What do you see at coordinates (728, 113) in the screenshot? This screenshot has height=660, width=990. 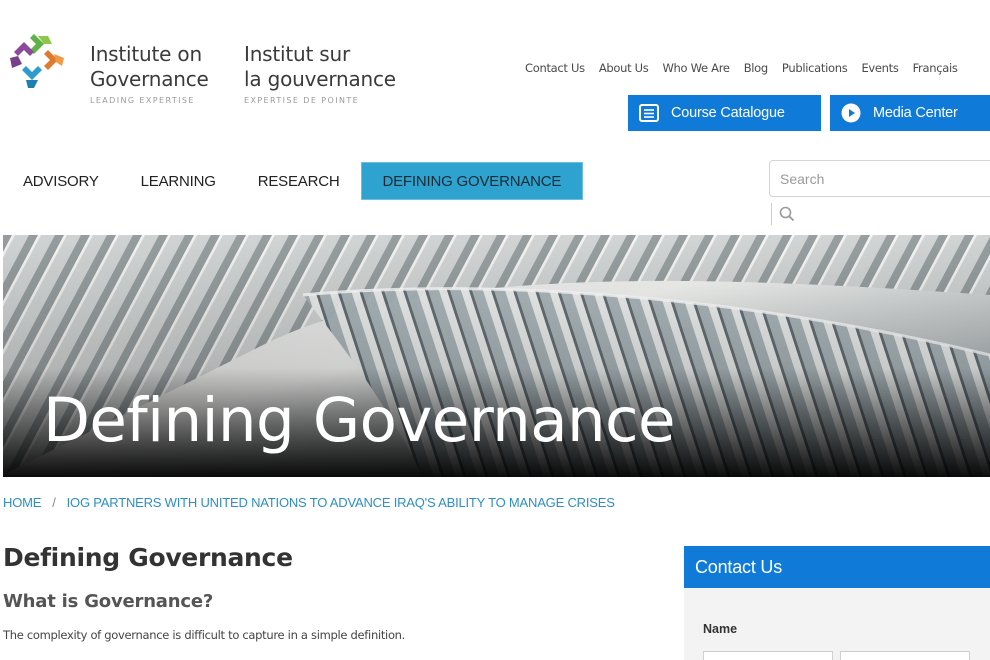 I see `course-catalogue-label: Course Catalogue` at bounding box center [728, 113].